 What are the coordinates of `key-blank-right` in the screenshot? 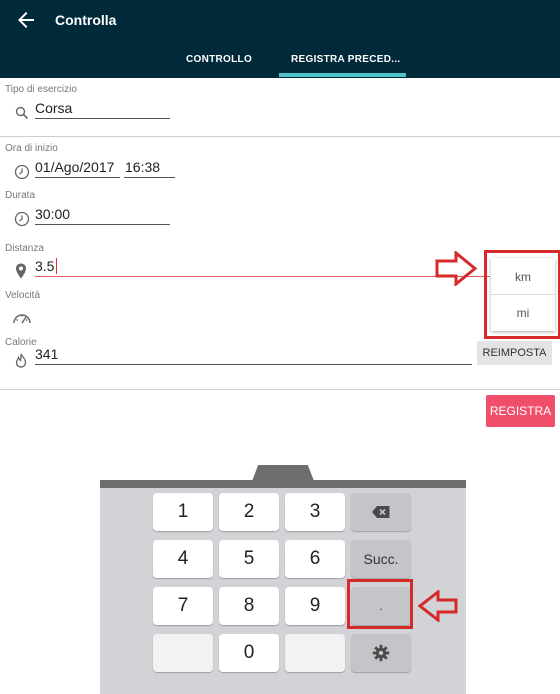 It's located at (315, 653).